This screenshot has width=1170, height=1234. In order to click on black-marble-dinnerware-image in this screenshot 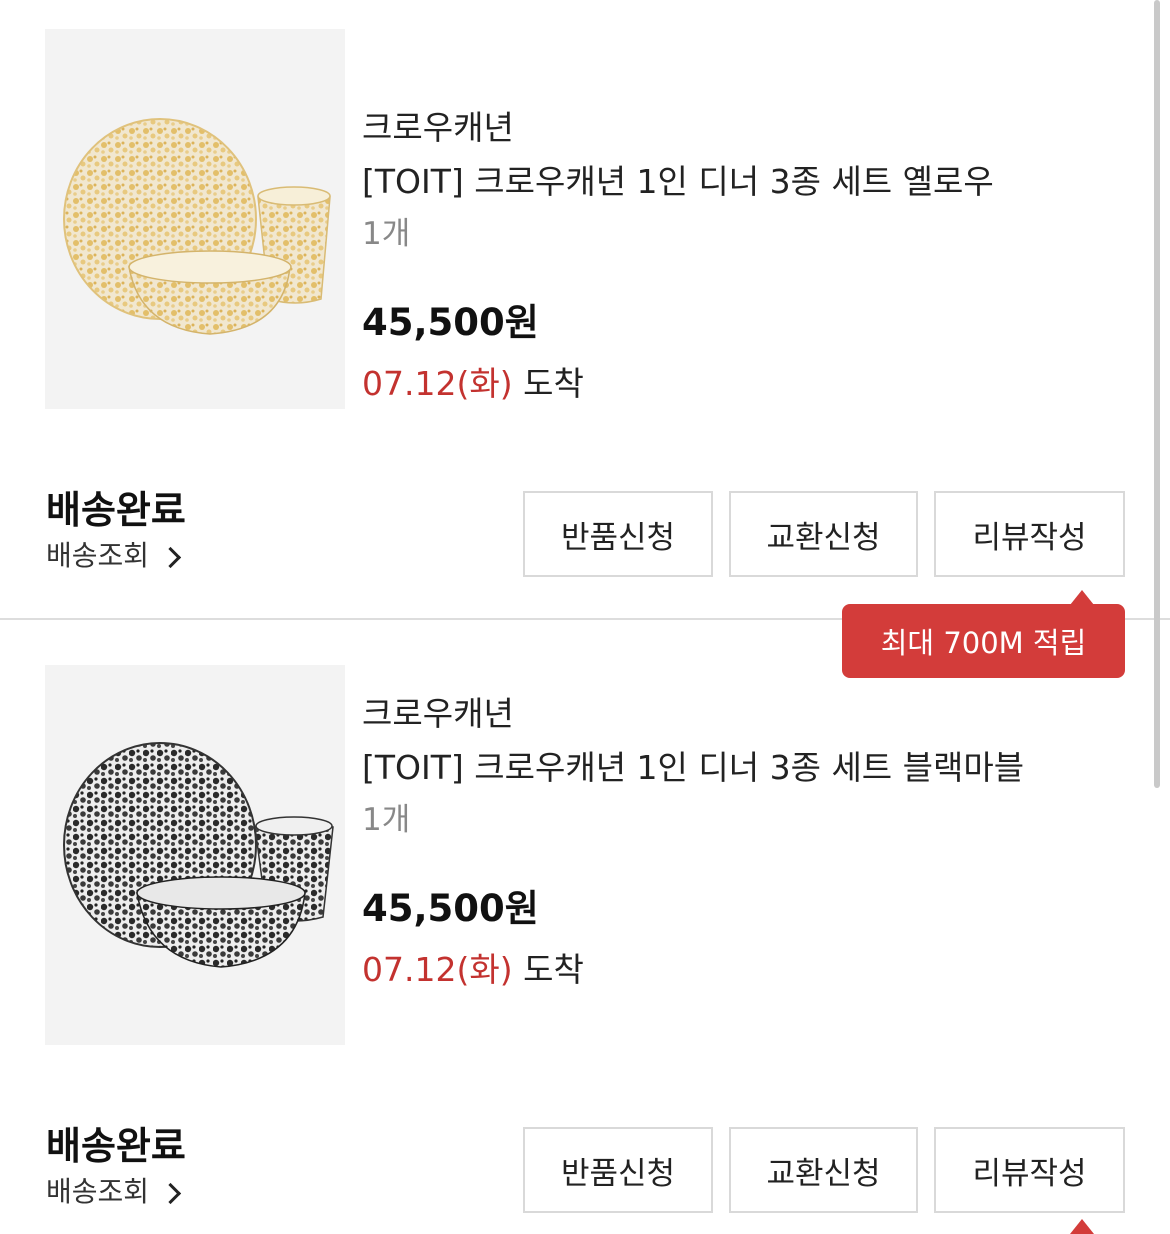, I will do `click(195, 855)`.